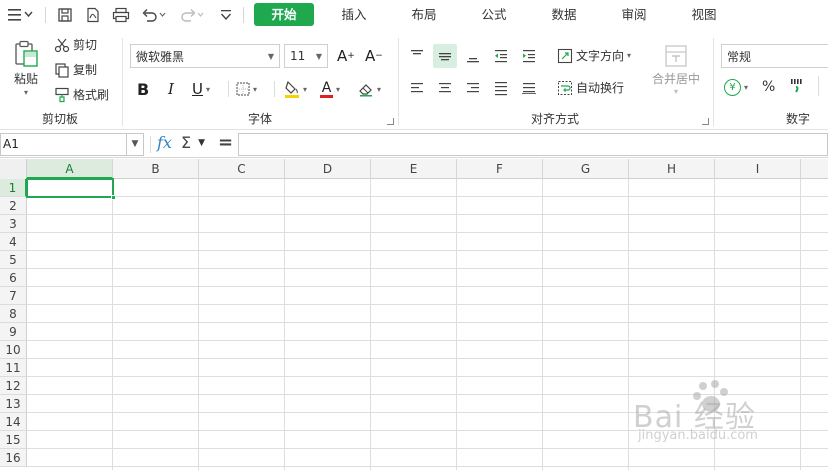  Describe the element at coordinates (134, 144) in the screenshot. I see `chevron-down-icon: ▼` at that location.